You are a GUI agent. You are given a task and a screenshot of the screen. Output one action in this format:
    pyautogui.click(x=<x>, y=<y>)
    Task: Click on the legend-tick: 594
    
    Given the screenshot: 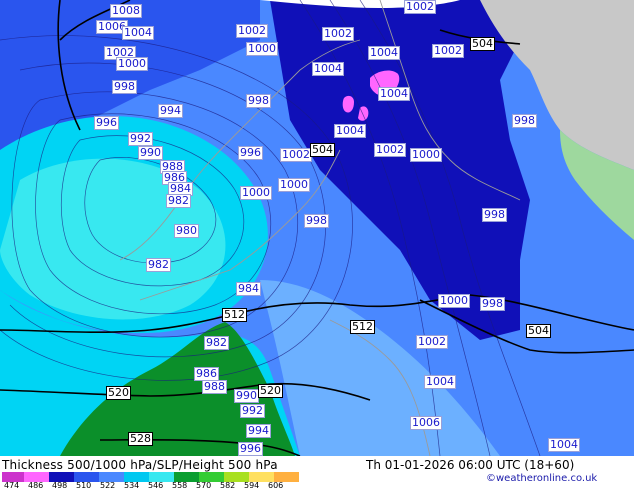 What is the action you would take?
    pyautogui.click(x=252, y=485)
    